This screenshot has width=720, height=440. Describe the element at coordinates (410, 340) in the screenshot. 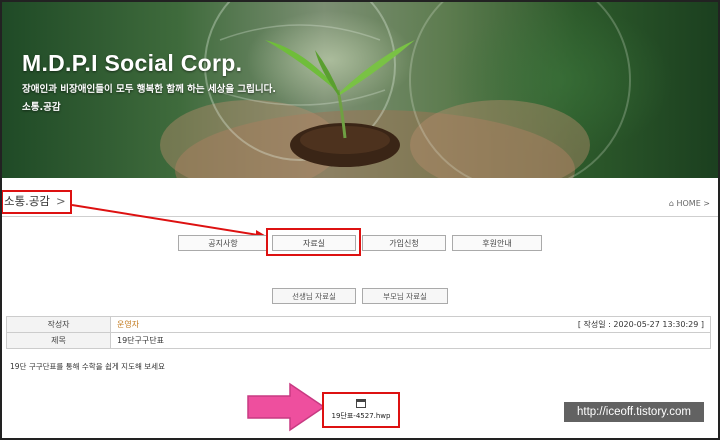

I see `post-title: 19단구구단표` at that location.